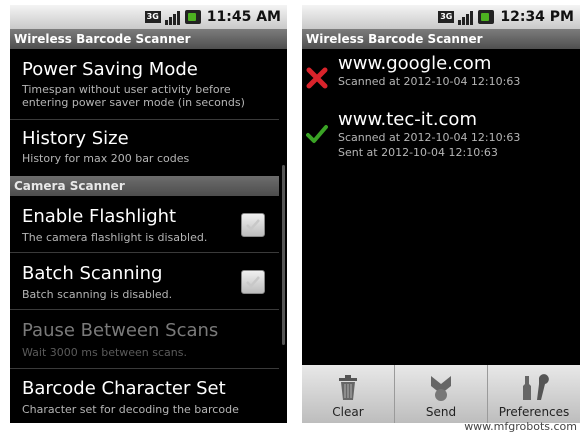 The height and width of the screenshot is (433, 585). I want to click on category-camera-scanner: Camera Scanner, so click(144, 186).